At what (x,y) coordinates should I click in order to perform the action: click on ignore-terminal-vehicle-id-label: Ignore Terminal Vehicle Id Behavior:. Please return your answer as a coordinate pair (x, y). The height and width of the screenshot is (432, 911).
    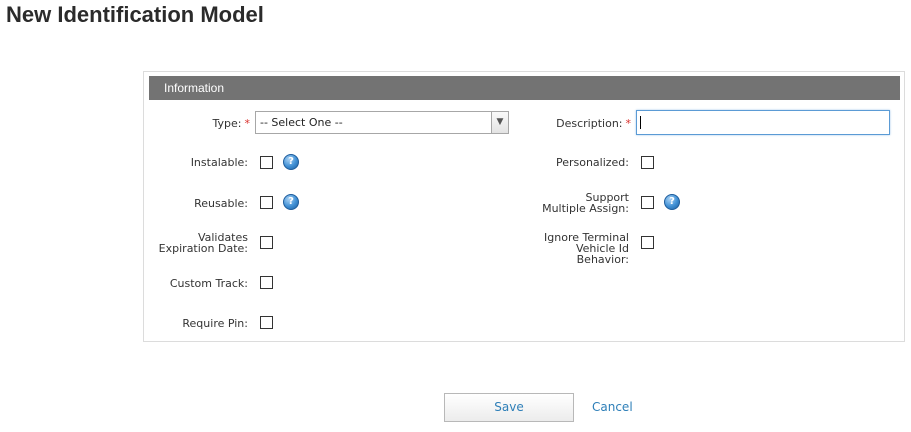
    Looking at the image, I should click on (586, 248).